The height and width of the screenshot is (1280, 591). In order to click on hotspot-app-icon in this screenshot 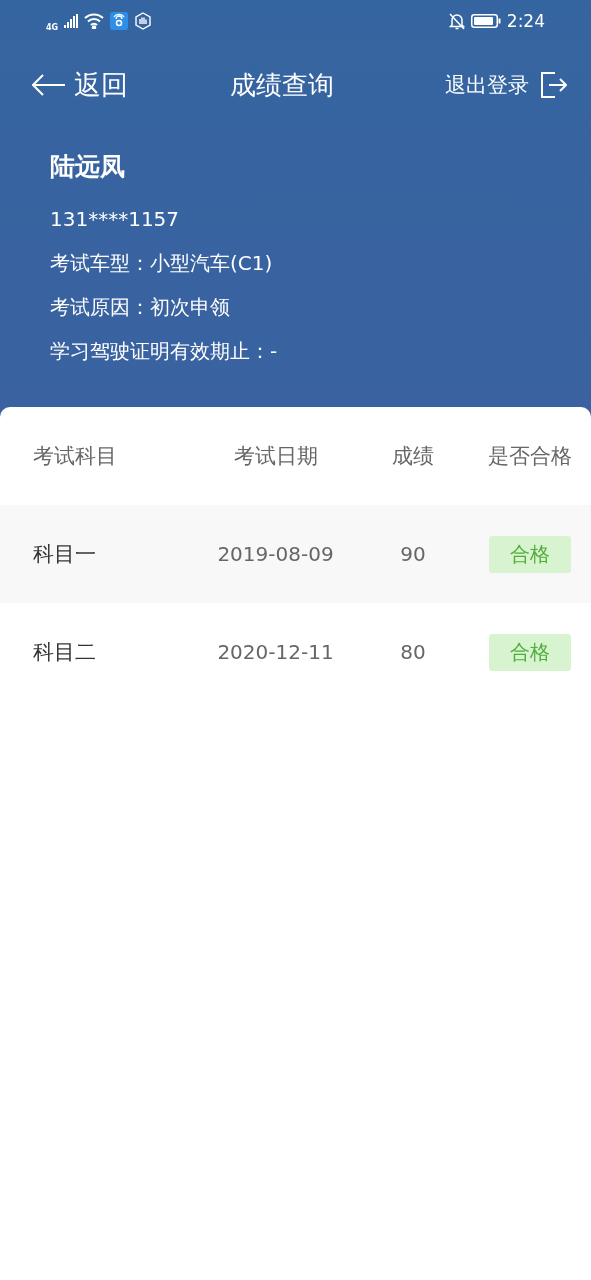, I will do `click(119, 21)`.